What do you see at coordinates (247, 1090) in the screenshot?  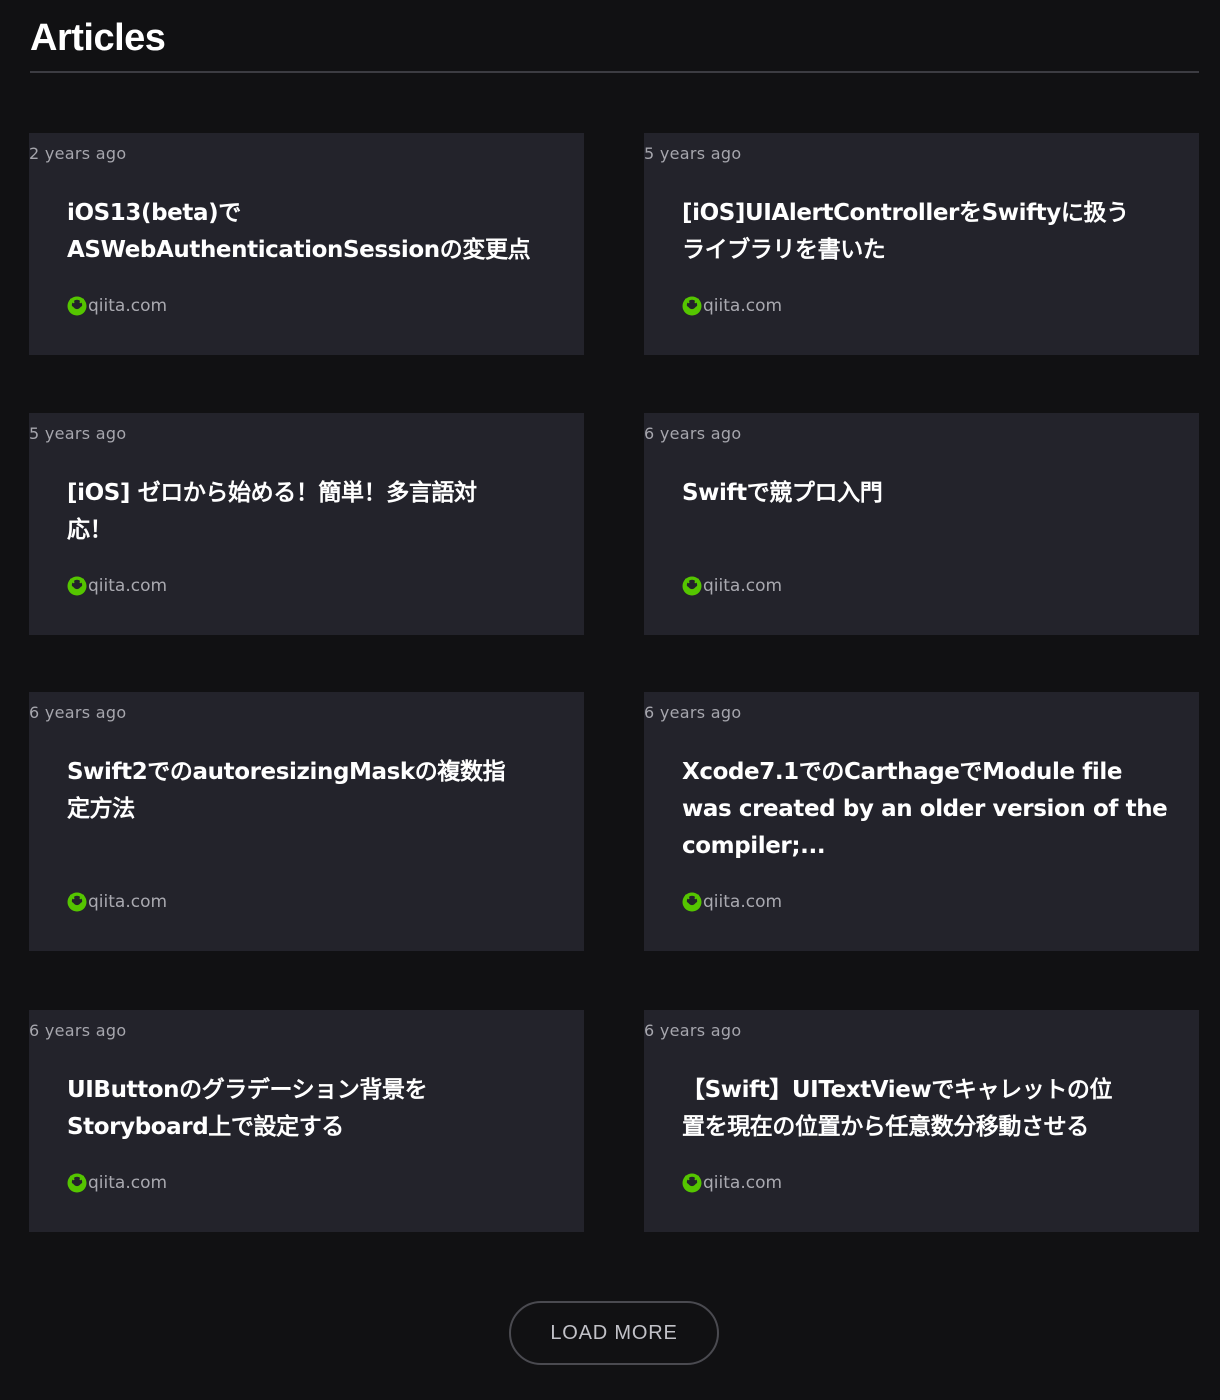 I see `article-title-line: UIButtonのグラデーション背景を` at bounding box center [247, 1090].